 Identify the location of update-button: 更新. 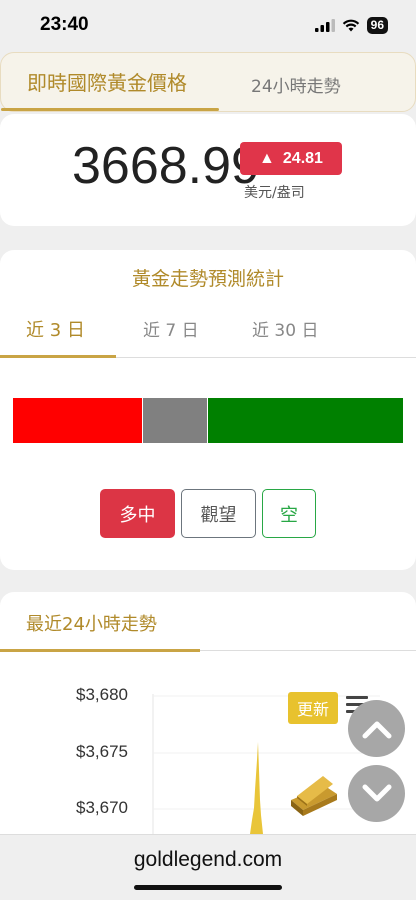
(313, 708).